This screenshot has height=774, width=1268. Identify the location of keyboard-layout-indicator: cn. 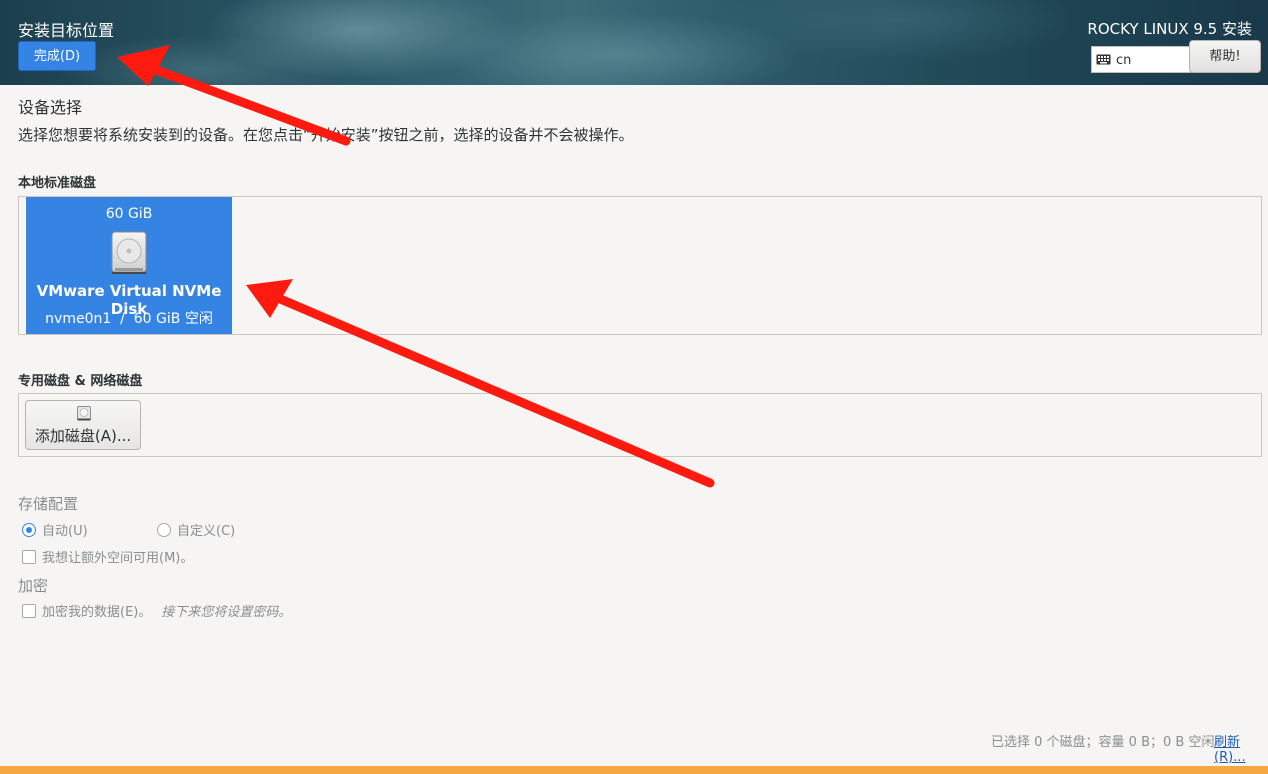
(1141, 59).